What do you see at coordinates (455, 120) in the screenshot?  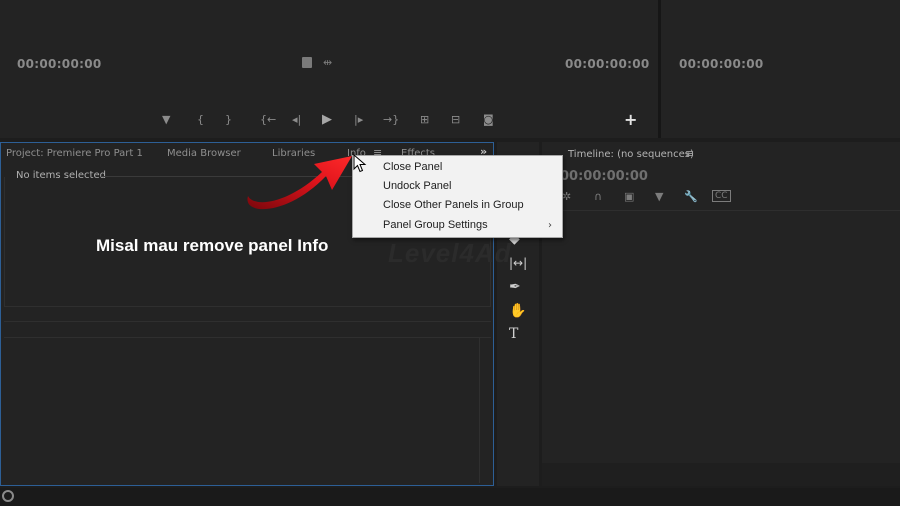 I see `overwrite-icon: ⊟` at bounding box center [455, 120].